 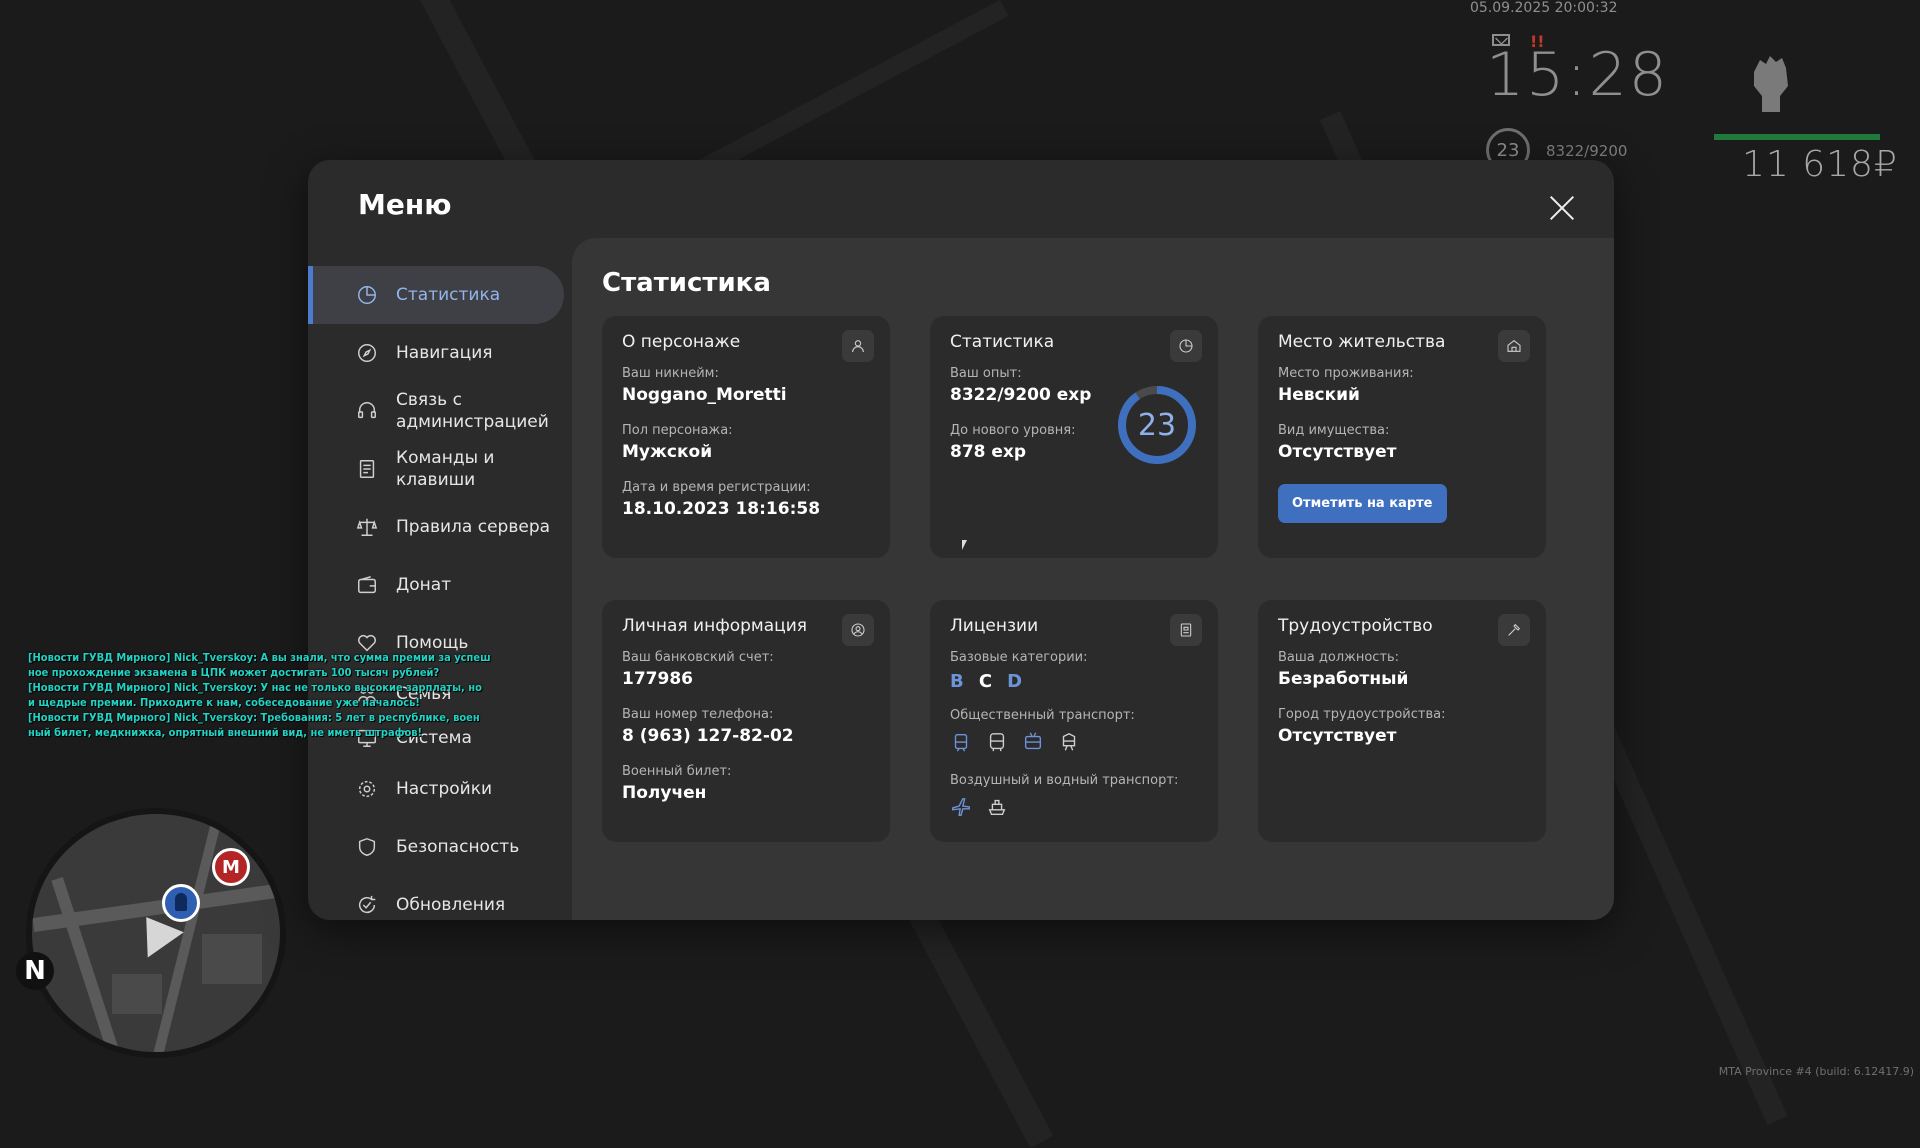 What do you see at coordinates (451, 905) in the screenshot?
I see `sidebar-item-label: Обновления` at bounding box center [451, 905].